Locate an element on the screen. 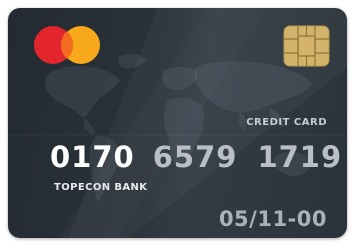 The width and height of the screenshot is (355, 244). bank-name: TOPECON BANK is located at coordinates (101, 187).